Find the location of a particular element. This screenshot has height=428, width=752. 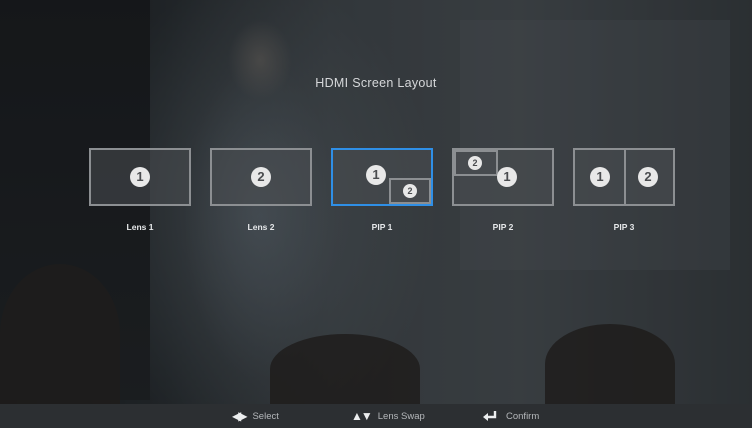

layout-preview: 2 1 is located at coordinates (503, 177).